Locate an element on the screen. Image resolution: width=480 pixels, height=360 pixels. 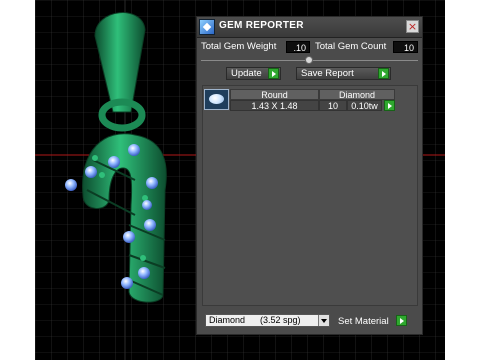
material-select-value: Diamond (3.52 spg) is located at coordinates (255, 320).